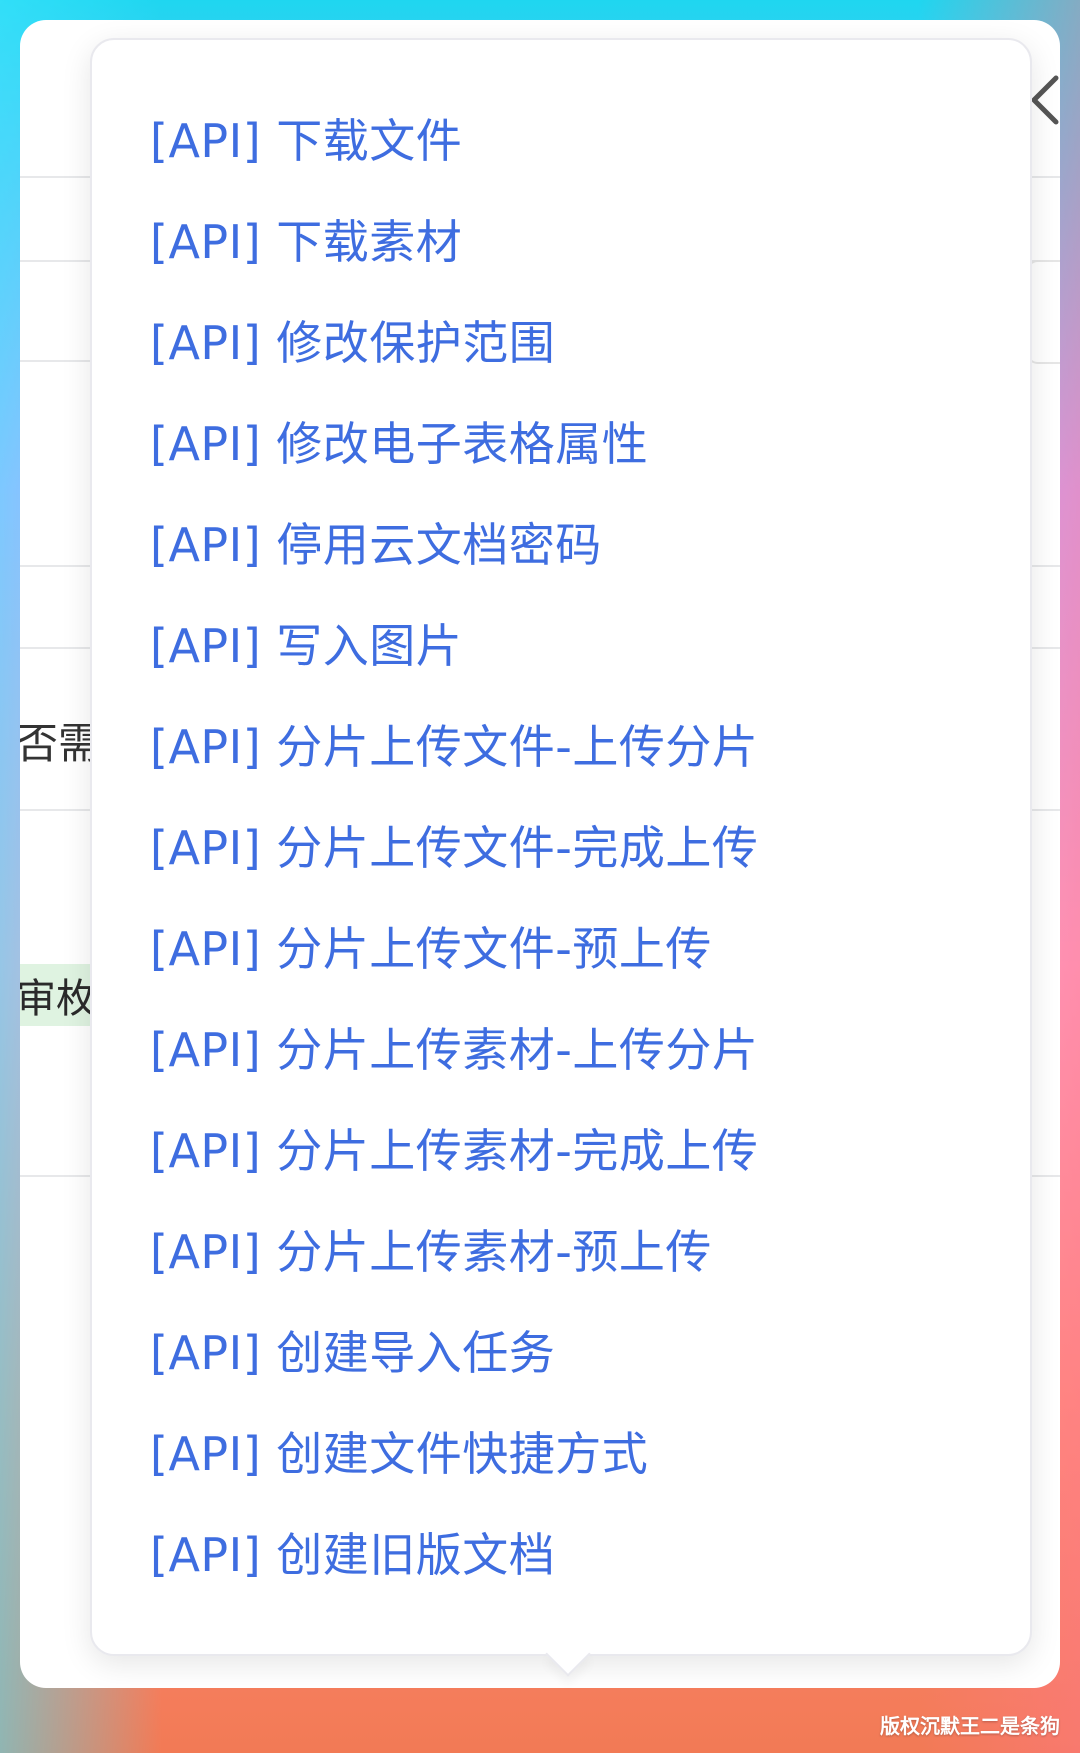  Describe the element at coordinates (454, 1147) in the screenshot. I see `menu-item: [API] 分片上传素材-完成上传` at that location.